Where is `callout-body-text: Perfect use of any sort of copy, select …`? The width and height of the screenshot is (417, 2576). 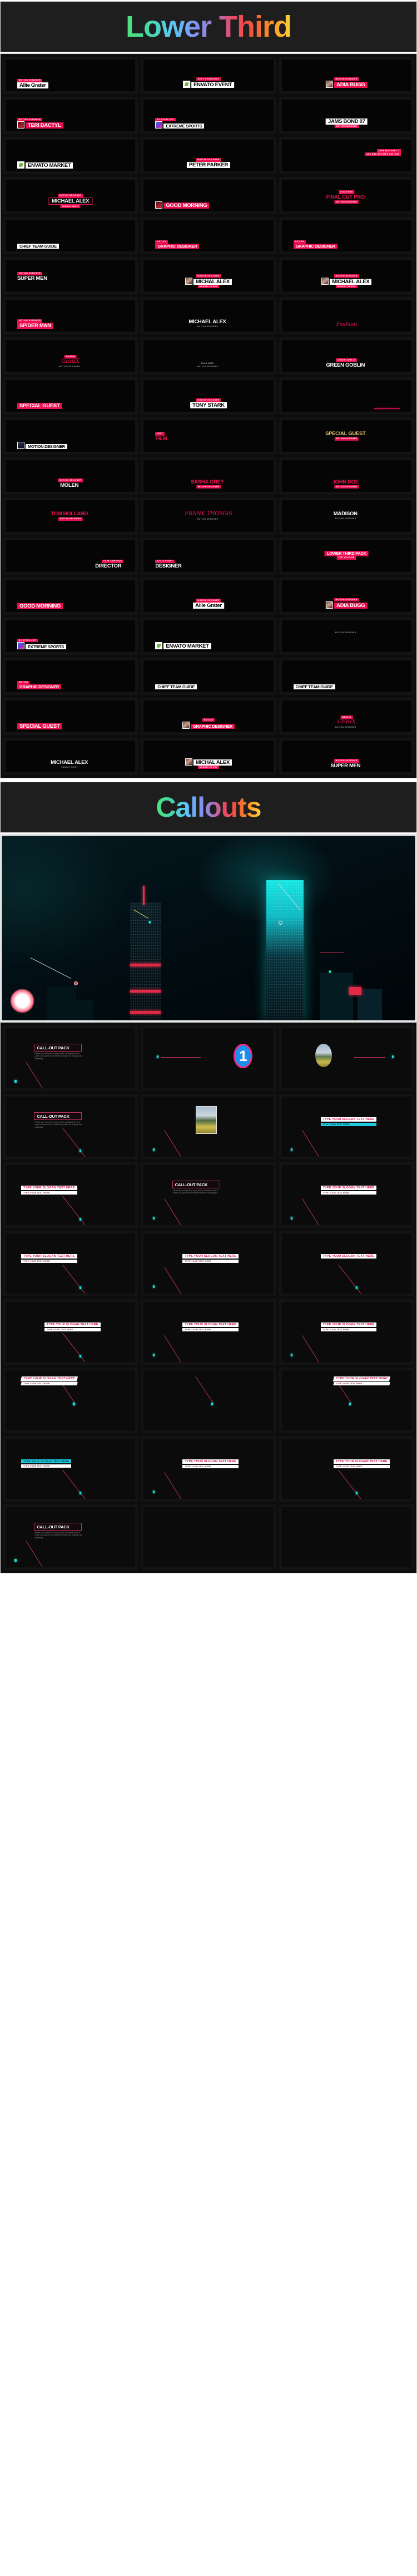
callout-body-text: Perfect use of any sort of copy, select … is located at coordinates (58, 1124).